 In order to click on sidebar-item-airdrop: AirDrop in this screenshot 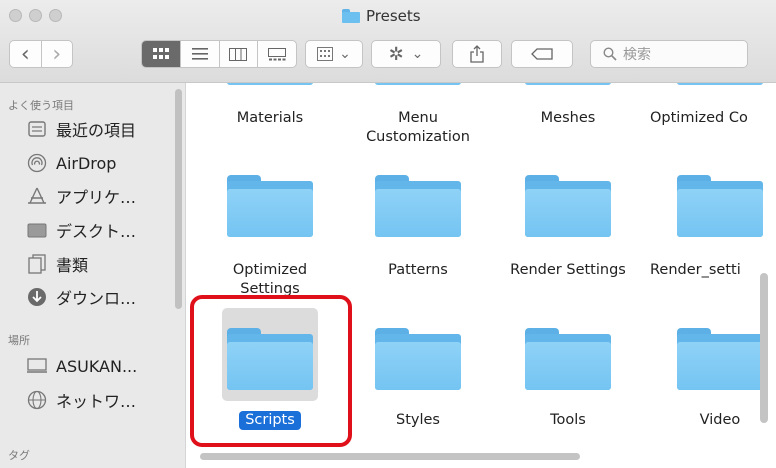, I will do `click(71, 163)`.